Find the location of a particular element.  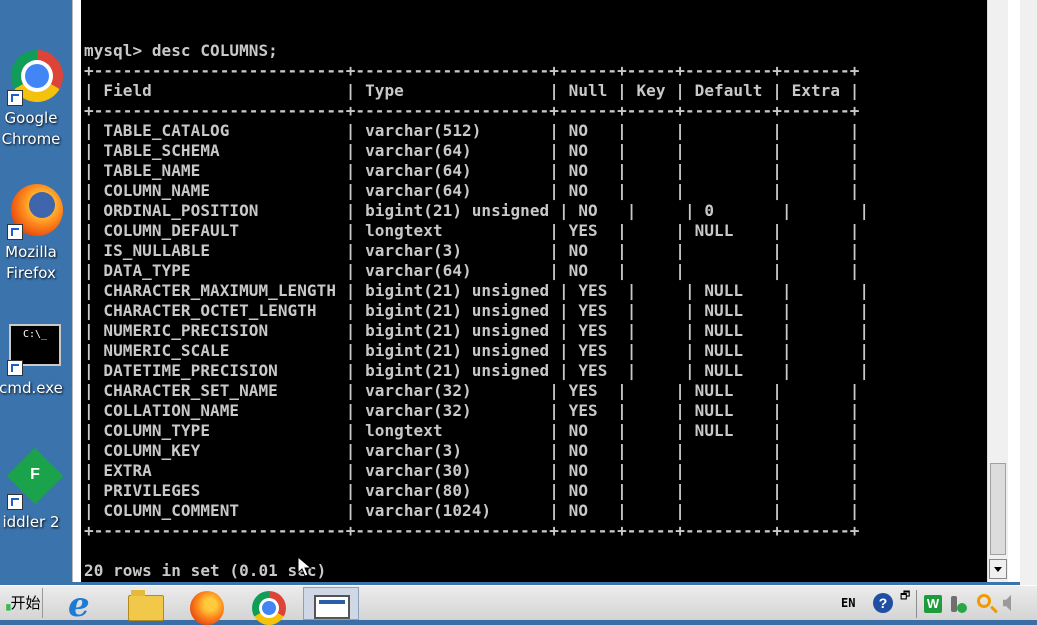

cmd-icon: C:\_ is located at coordinates (36, 347).